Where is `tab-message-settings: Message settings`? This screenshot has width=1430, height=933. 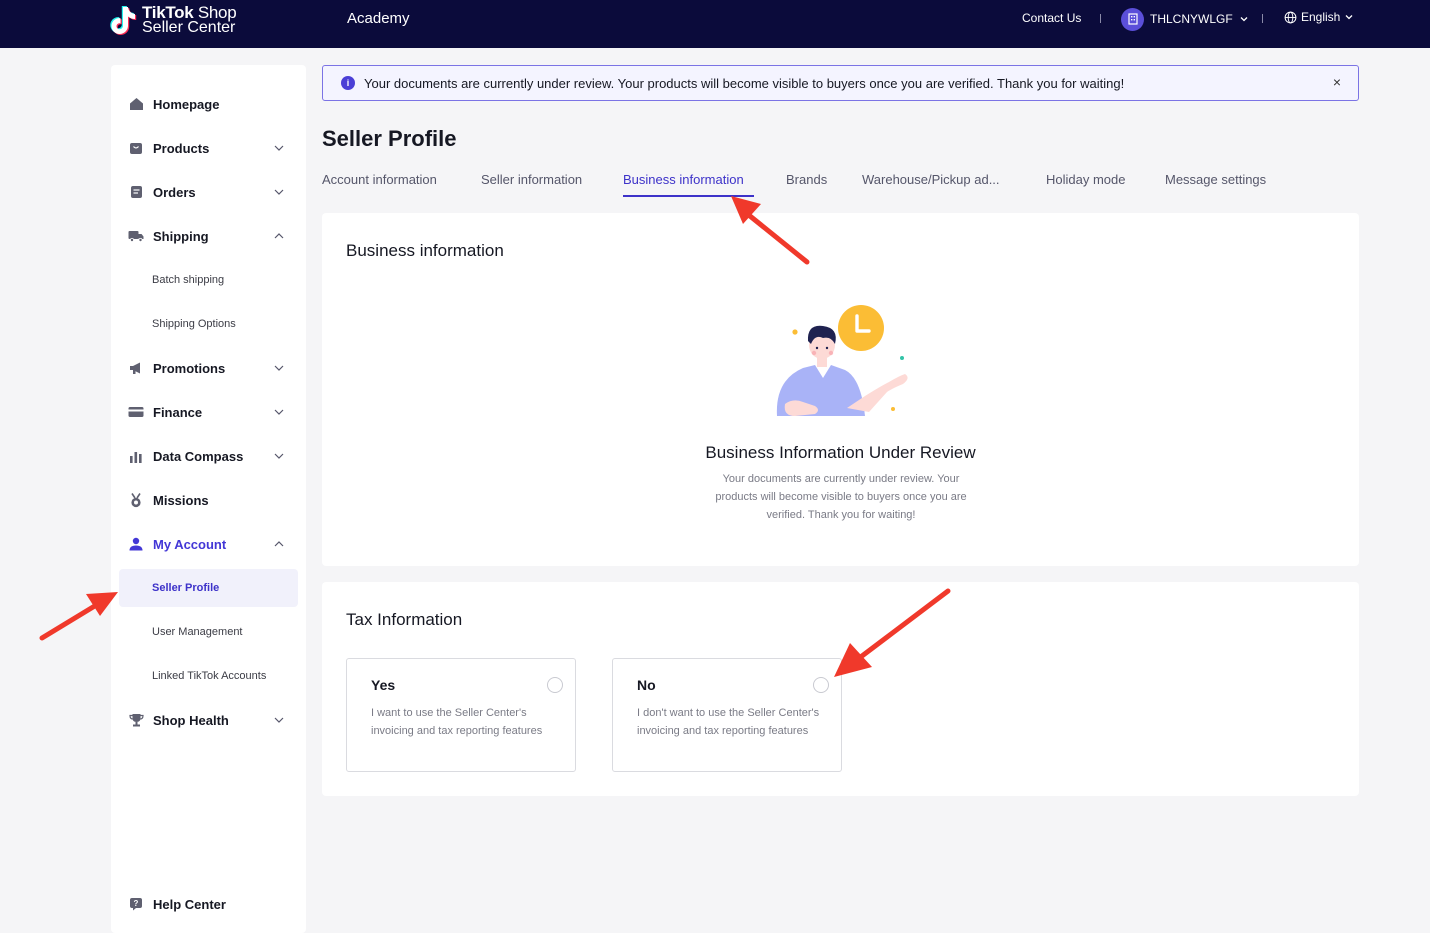
tab-message-settings: Message settings is located at coordinates (1215, 179).